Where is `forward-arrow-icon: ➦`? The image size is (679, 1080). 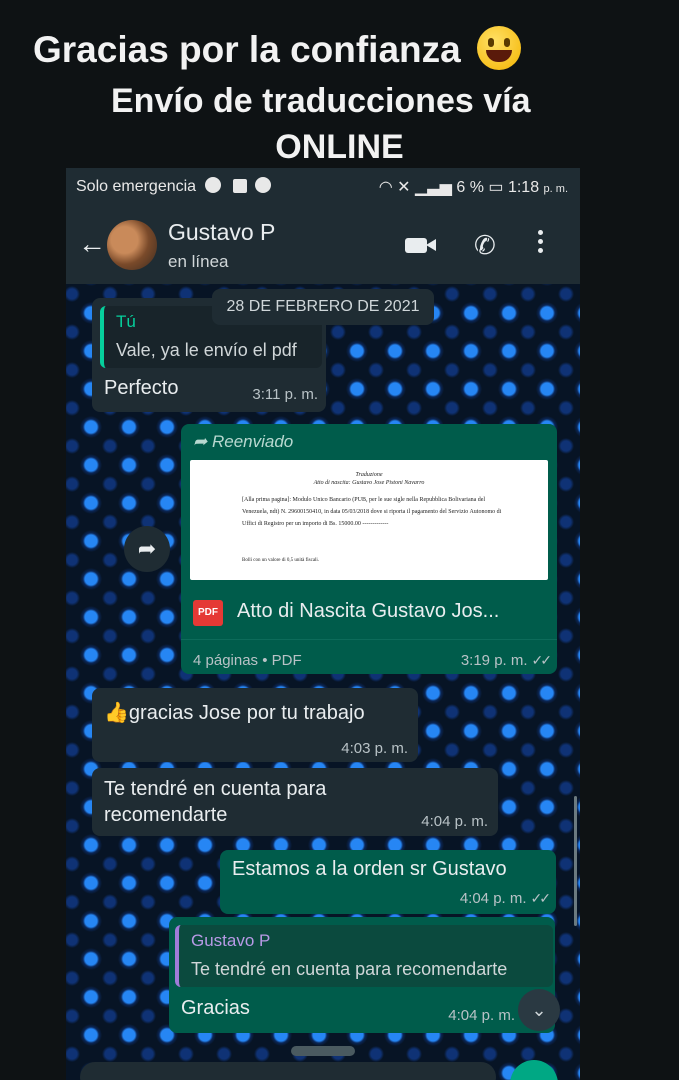 forward-arrow-icon: ➦ is located at coordinates (200, 441).